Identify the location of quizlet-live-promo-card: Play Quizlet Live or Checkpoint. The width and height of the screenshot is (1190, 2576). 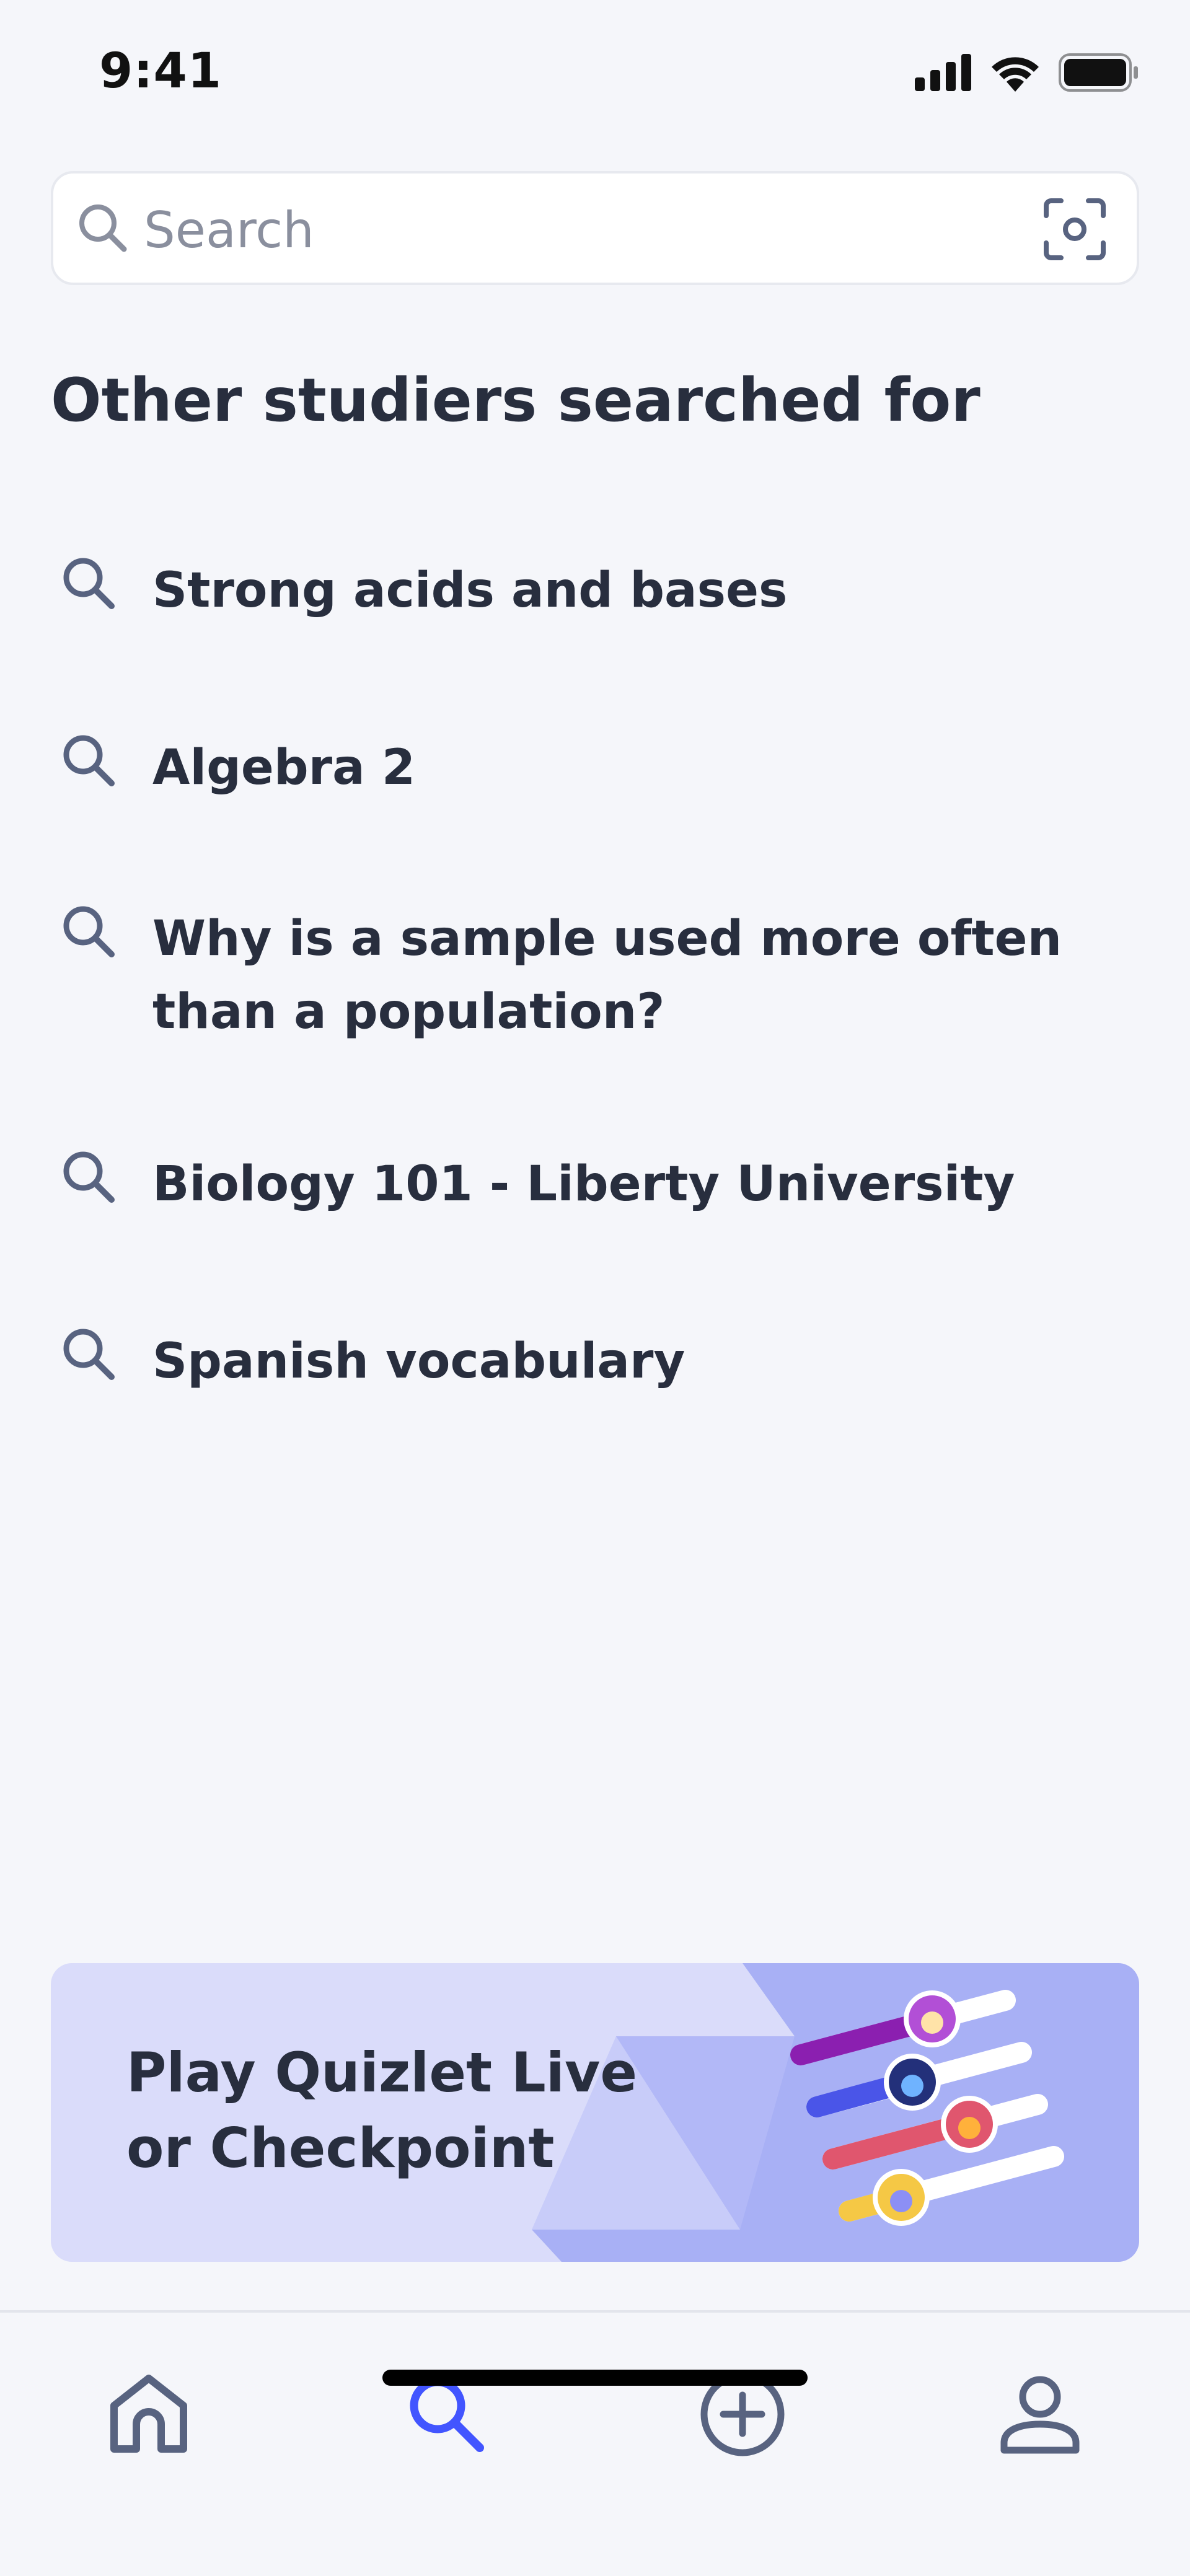
(595, 2112).